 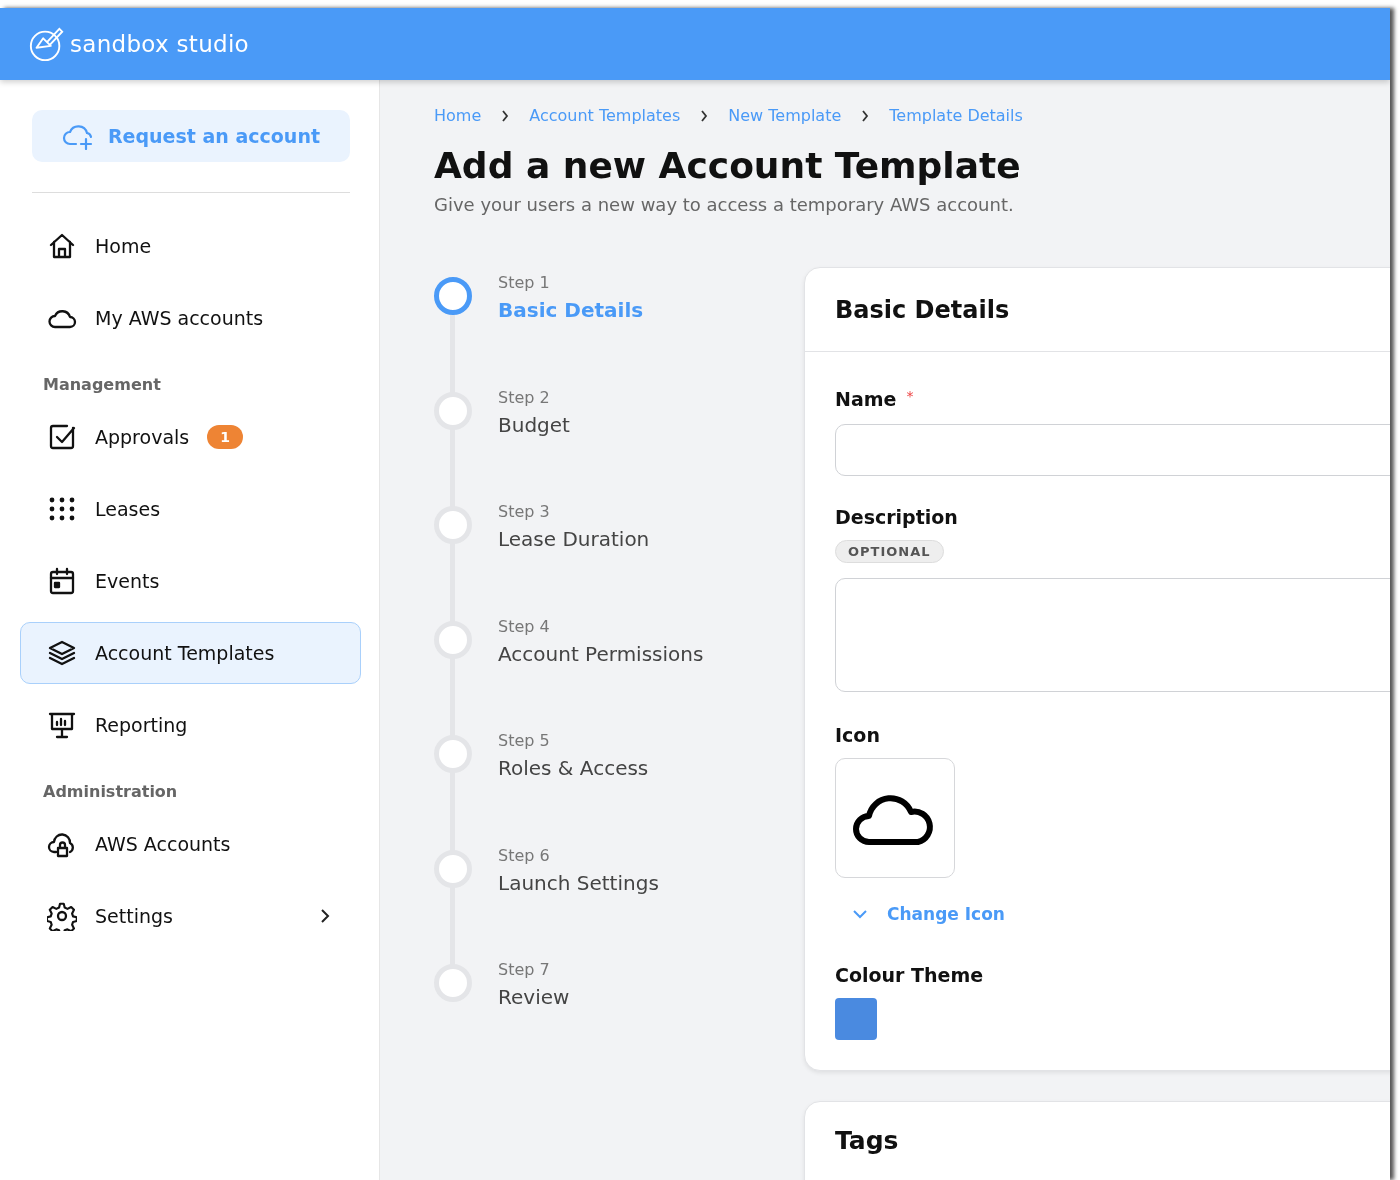 What do you see at coordinates (62, 246) in the screenshot?
I see `home-icon` at bounding box center [62, 246].